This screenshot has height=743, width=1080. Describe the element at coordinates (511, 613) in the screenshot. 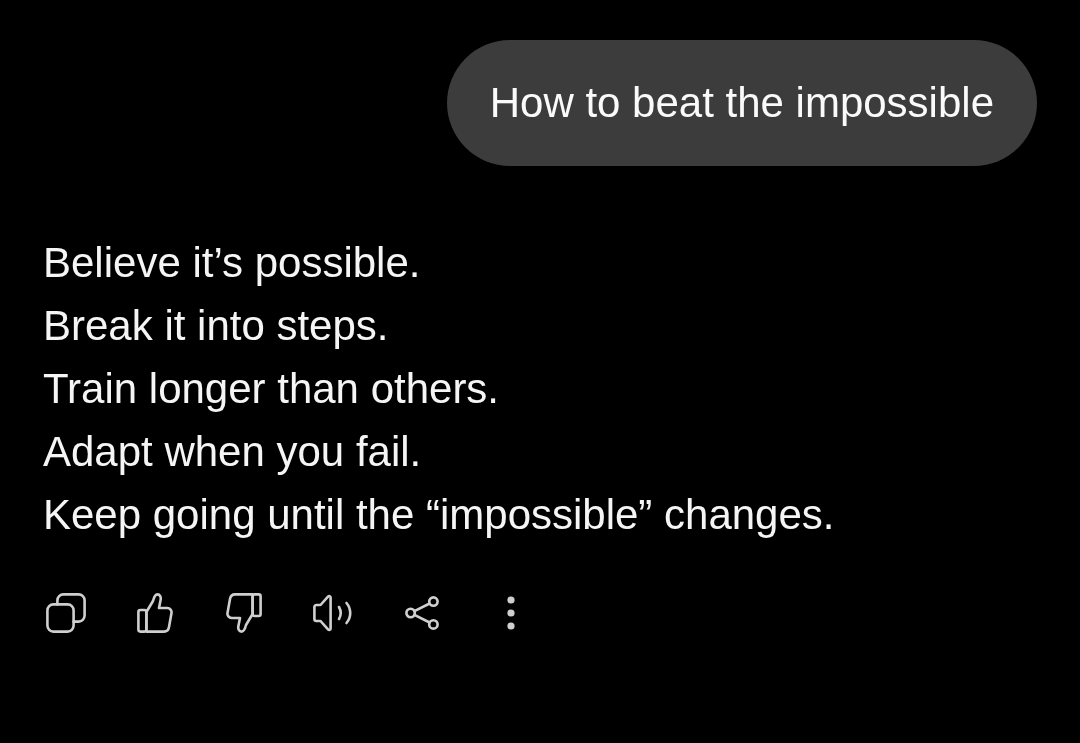

I see `more-options-icon` at that location.